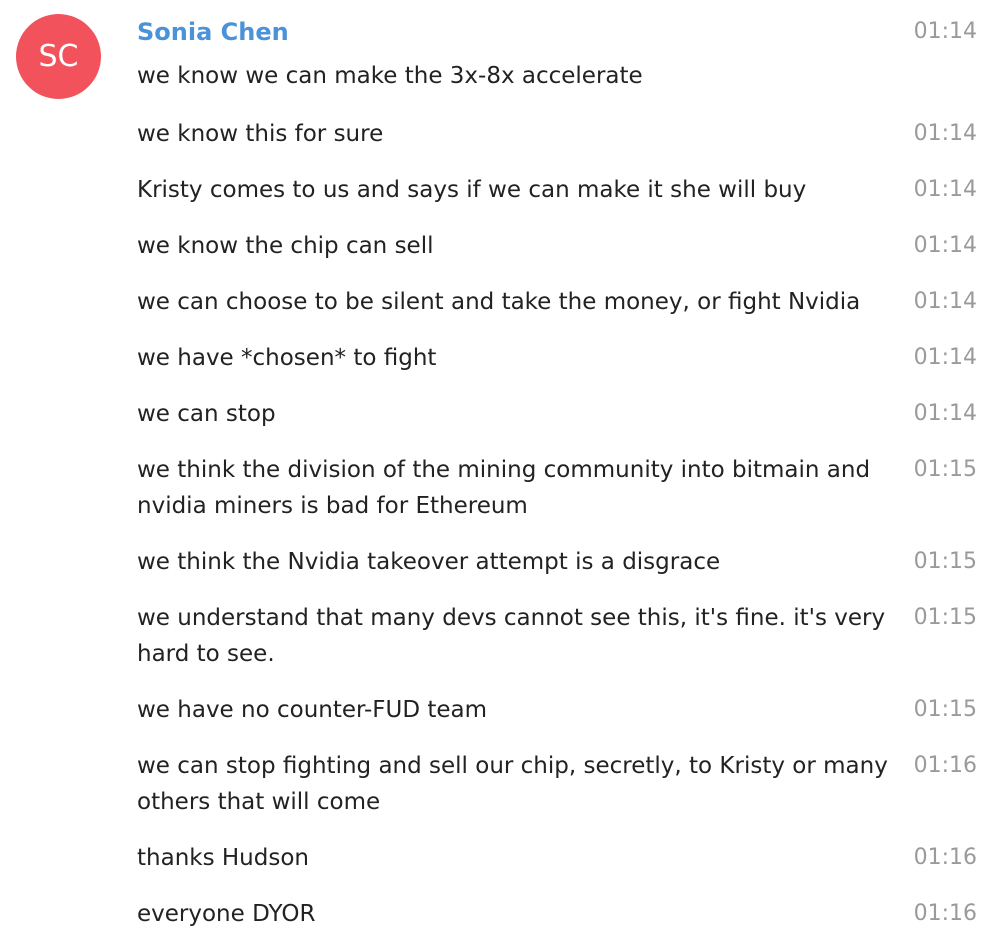  I want to click on message: everyone DYOR 01:16, so click(557, 914).